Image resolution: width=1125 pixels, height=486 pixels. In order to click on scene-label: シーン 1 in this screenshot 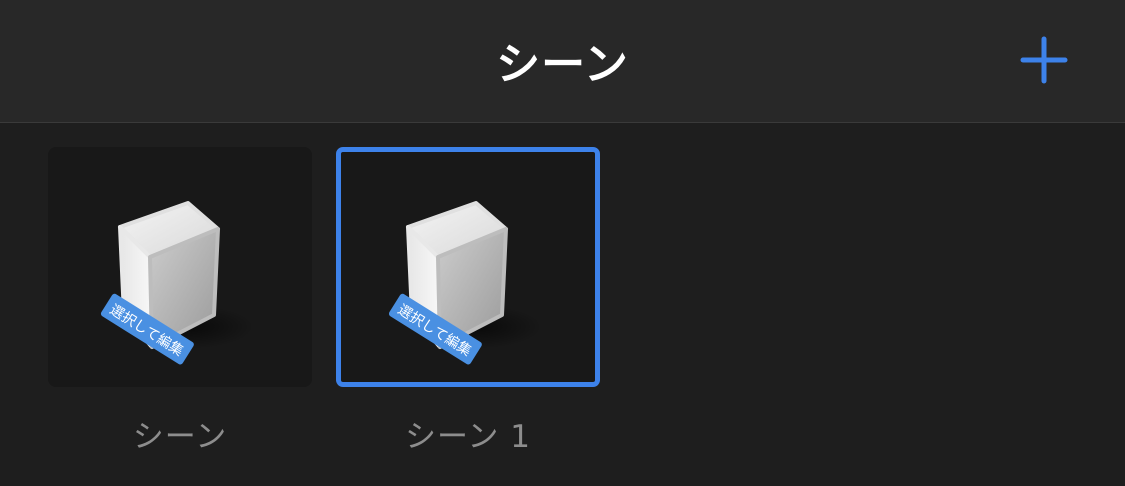, I will do `click(468, 437)`.